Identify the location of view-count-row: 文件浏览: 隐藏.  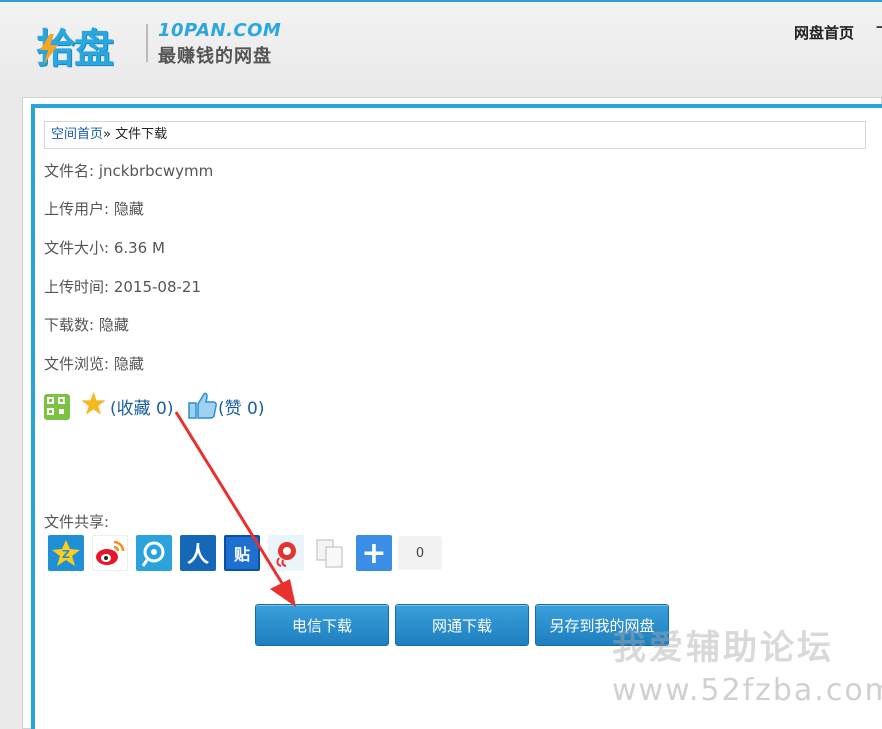
(94, 363).